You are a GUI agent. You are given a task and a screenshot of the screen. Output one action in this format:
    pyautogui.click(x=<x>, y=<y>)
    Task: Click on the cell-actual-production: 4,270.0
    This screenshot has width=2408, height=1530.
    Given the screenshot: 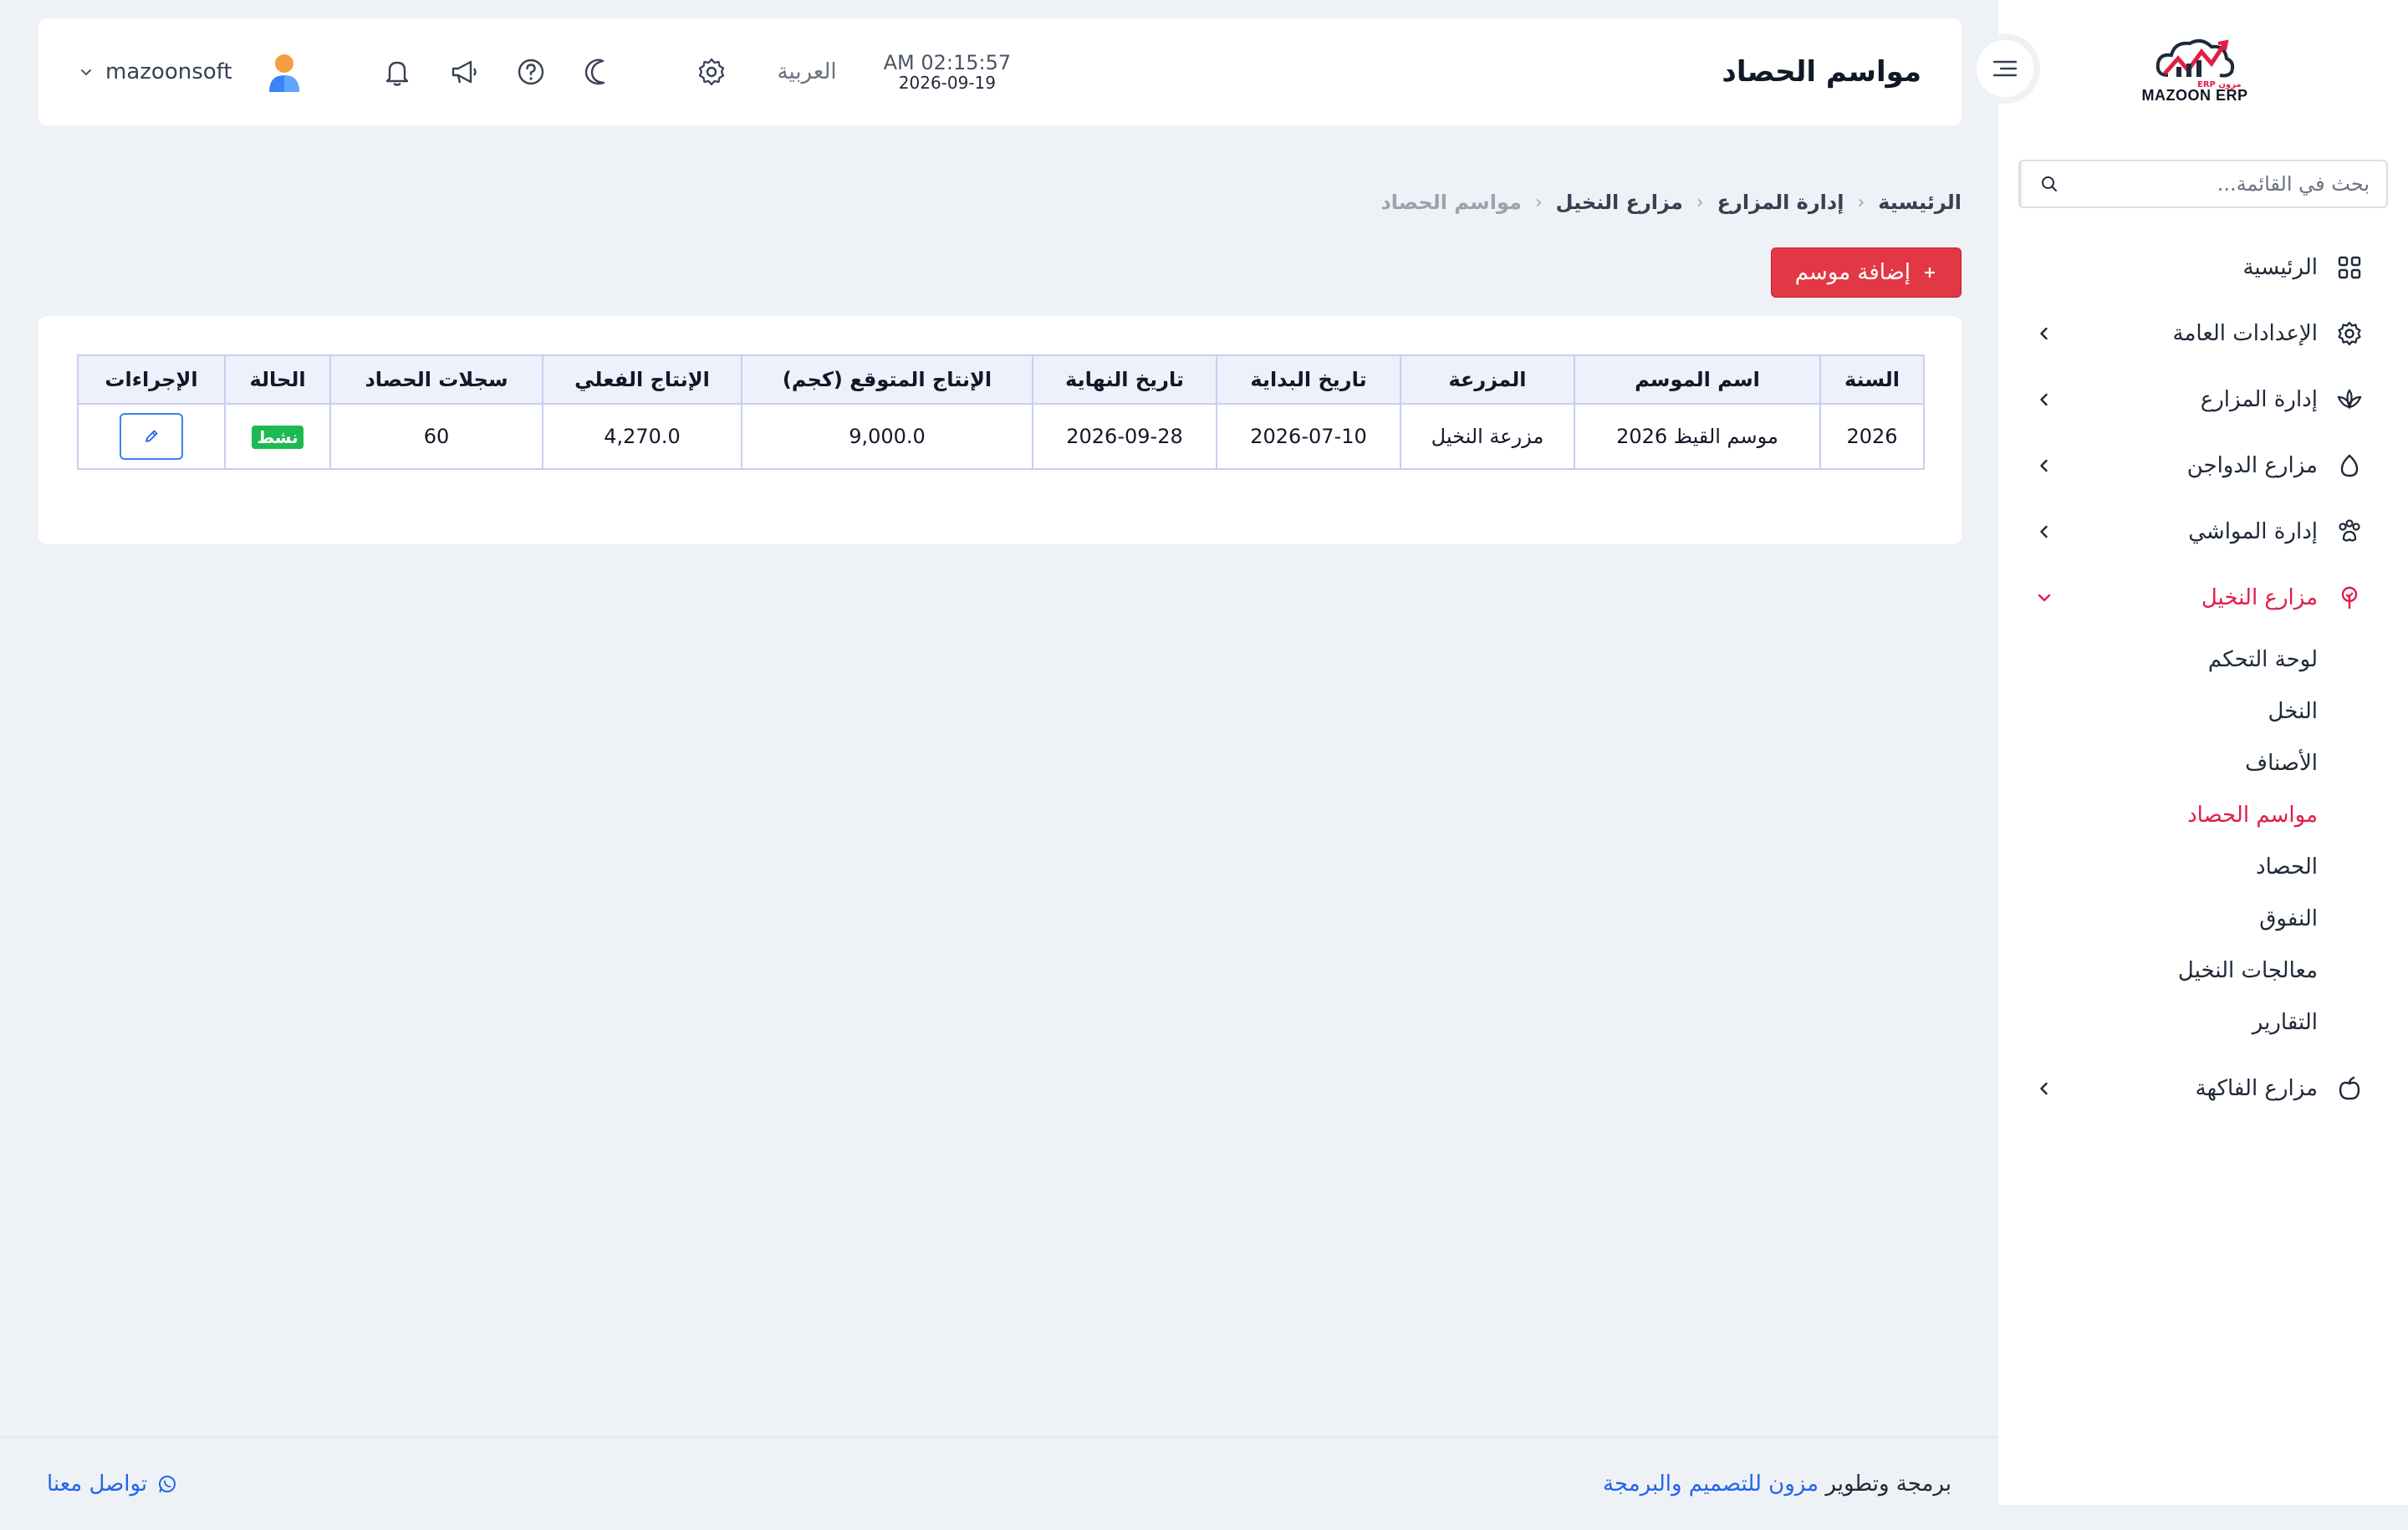 What is the action you would take?
    pyautogui.click(x=642, y=437)
    